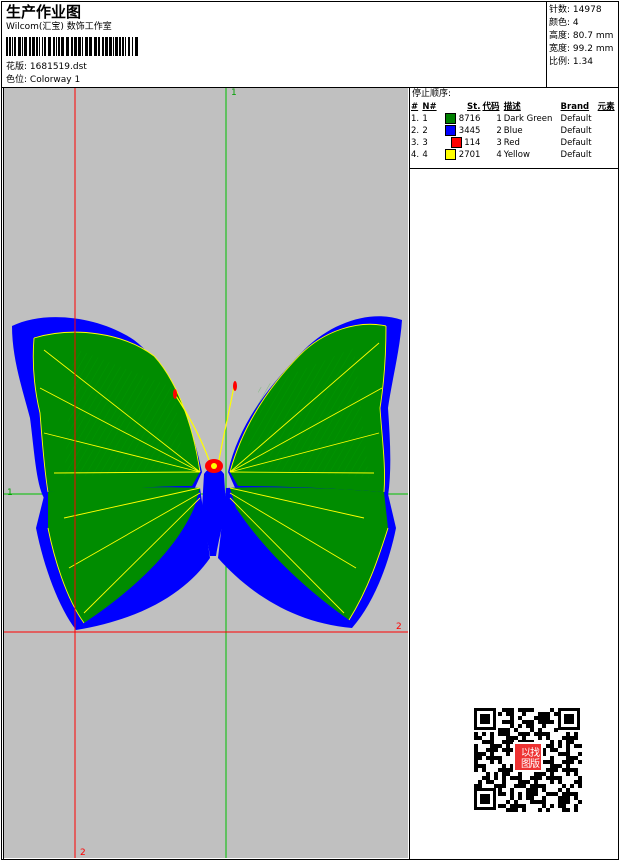 This screenshot has width=620, height=862. I want to click on stamp-char-3: 找, so click(535, 752).